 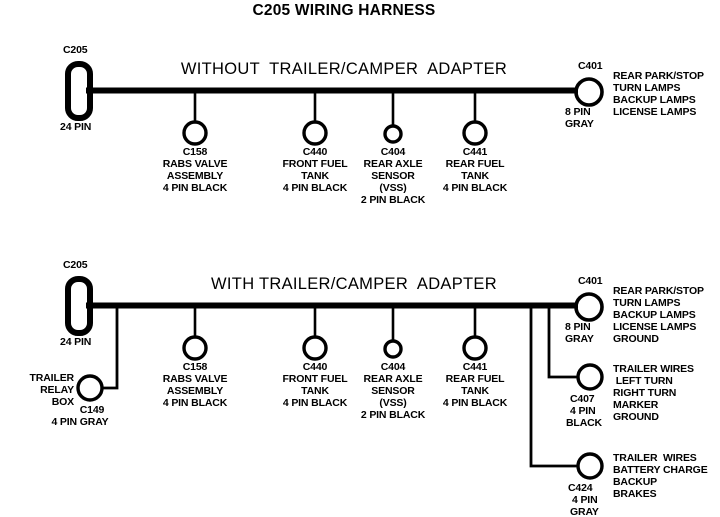 What do you see at coordinates (655, 327) in the screenshot?
I see `circuit-c401-bottom-line4: LICENSE LAMPS` at bounding box center [655, 327].